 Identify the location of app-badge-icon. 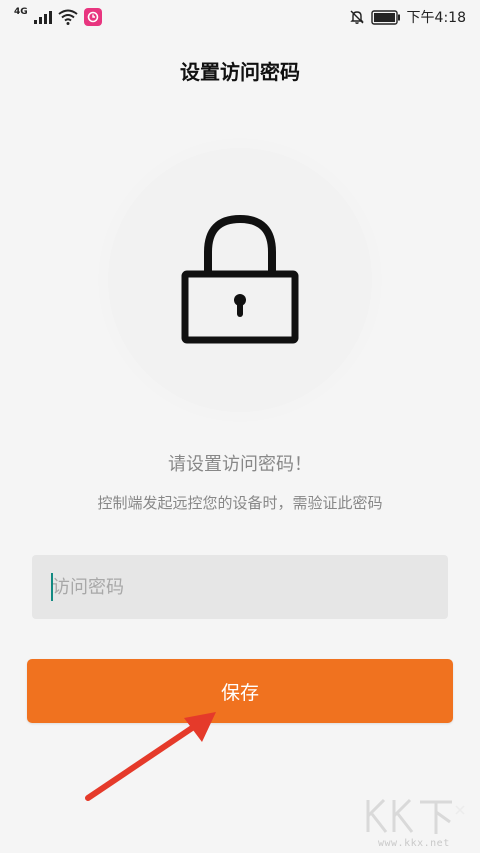
(92, 17).